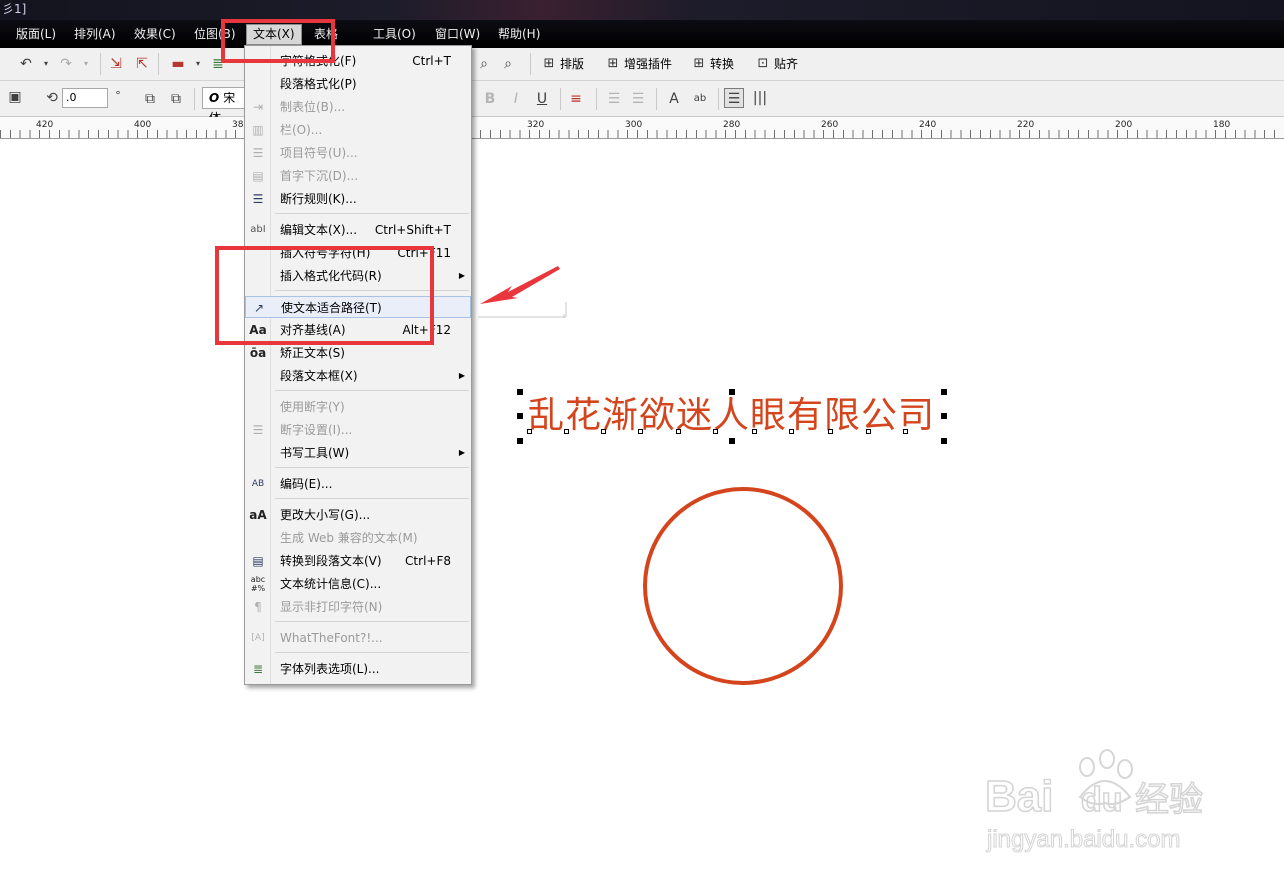  What do you see at coordinates (638, 99) in the screenshot?
I see `drop-cap-toolbar-icon: ☰` at bounding box center [638, 99].